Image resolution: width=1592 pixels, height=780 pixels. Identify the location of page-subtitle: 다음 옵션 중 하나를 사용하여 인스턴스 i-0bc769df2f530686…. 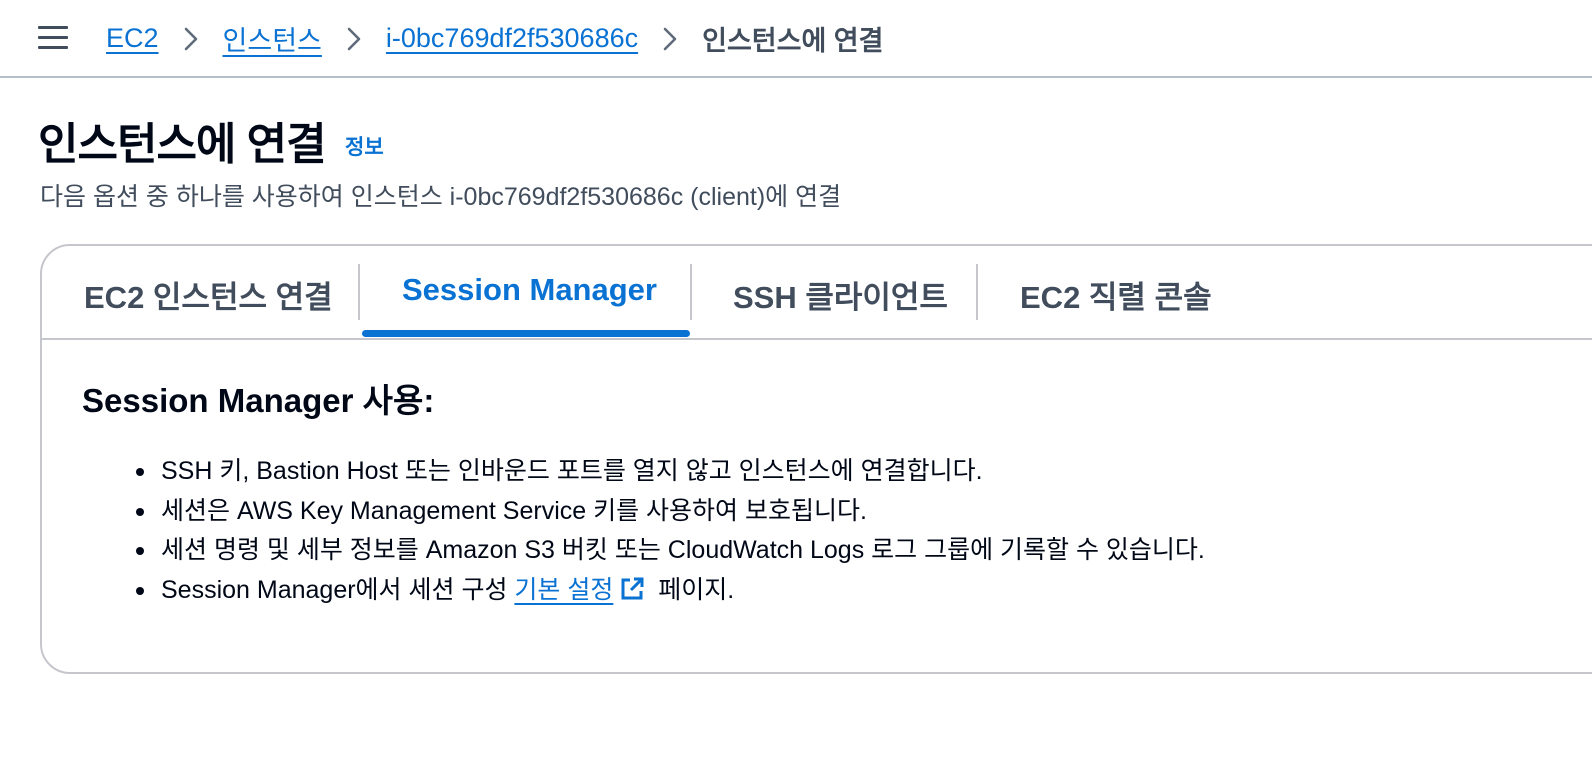
(441, 197).